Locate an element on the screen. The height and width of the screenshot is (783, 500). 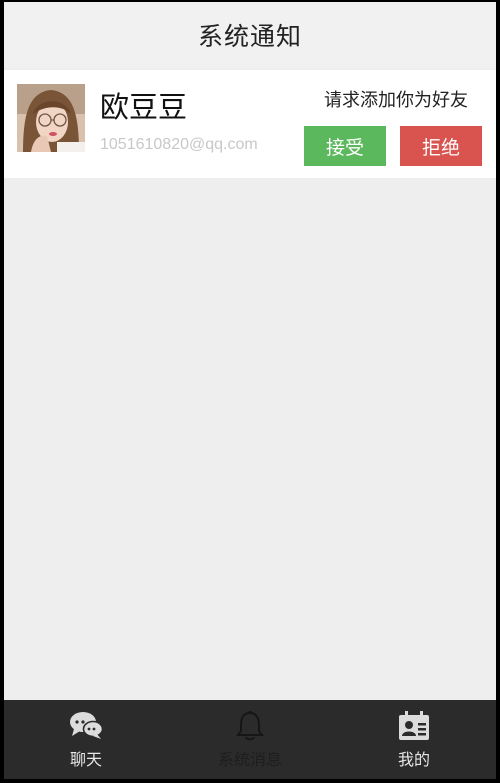
tab-profile: 我的 is located at coordinates (414, 739).